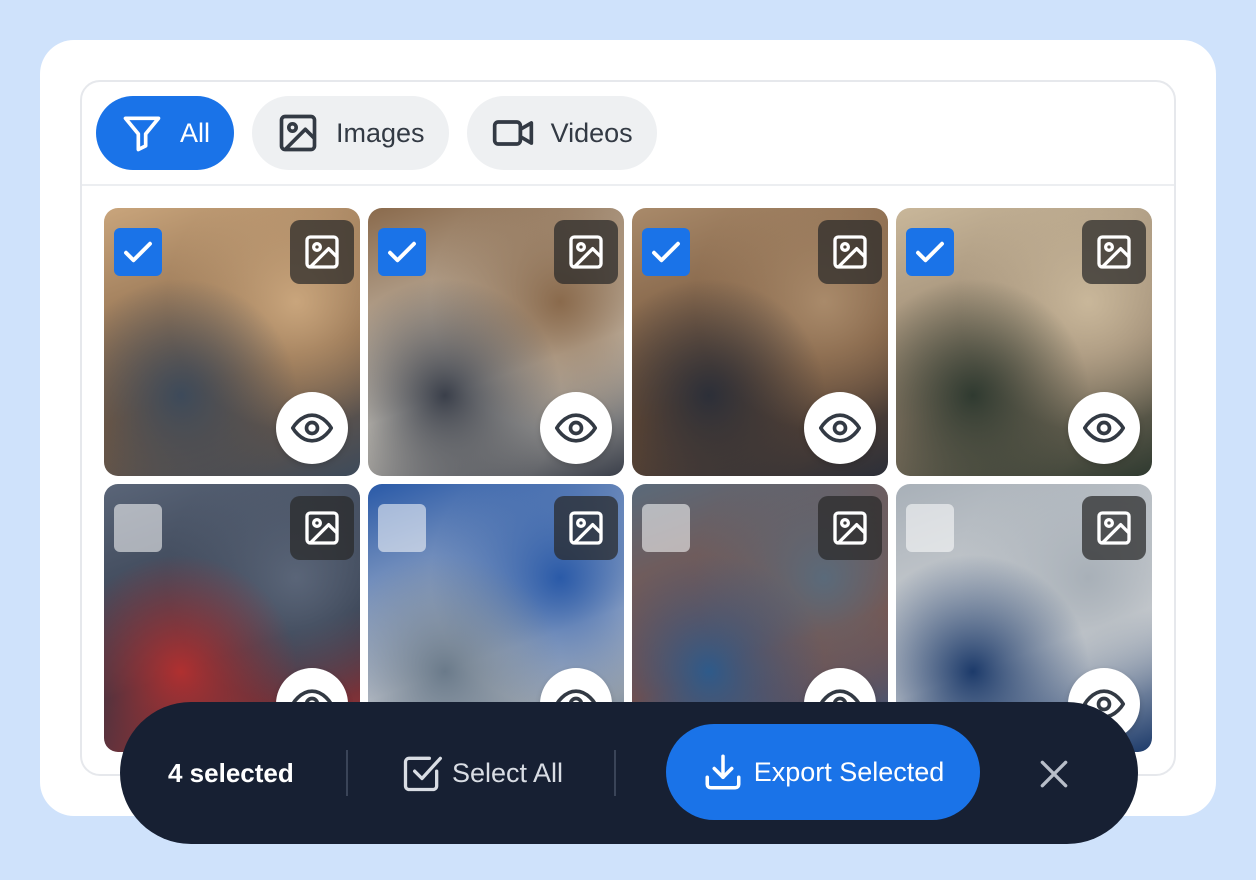 The width and height of the screenshot is (1256, 880). I want to click on filter-tabs: All Images Videos, so click(376, 133).